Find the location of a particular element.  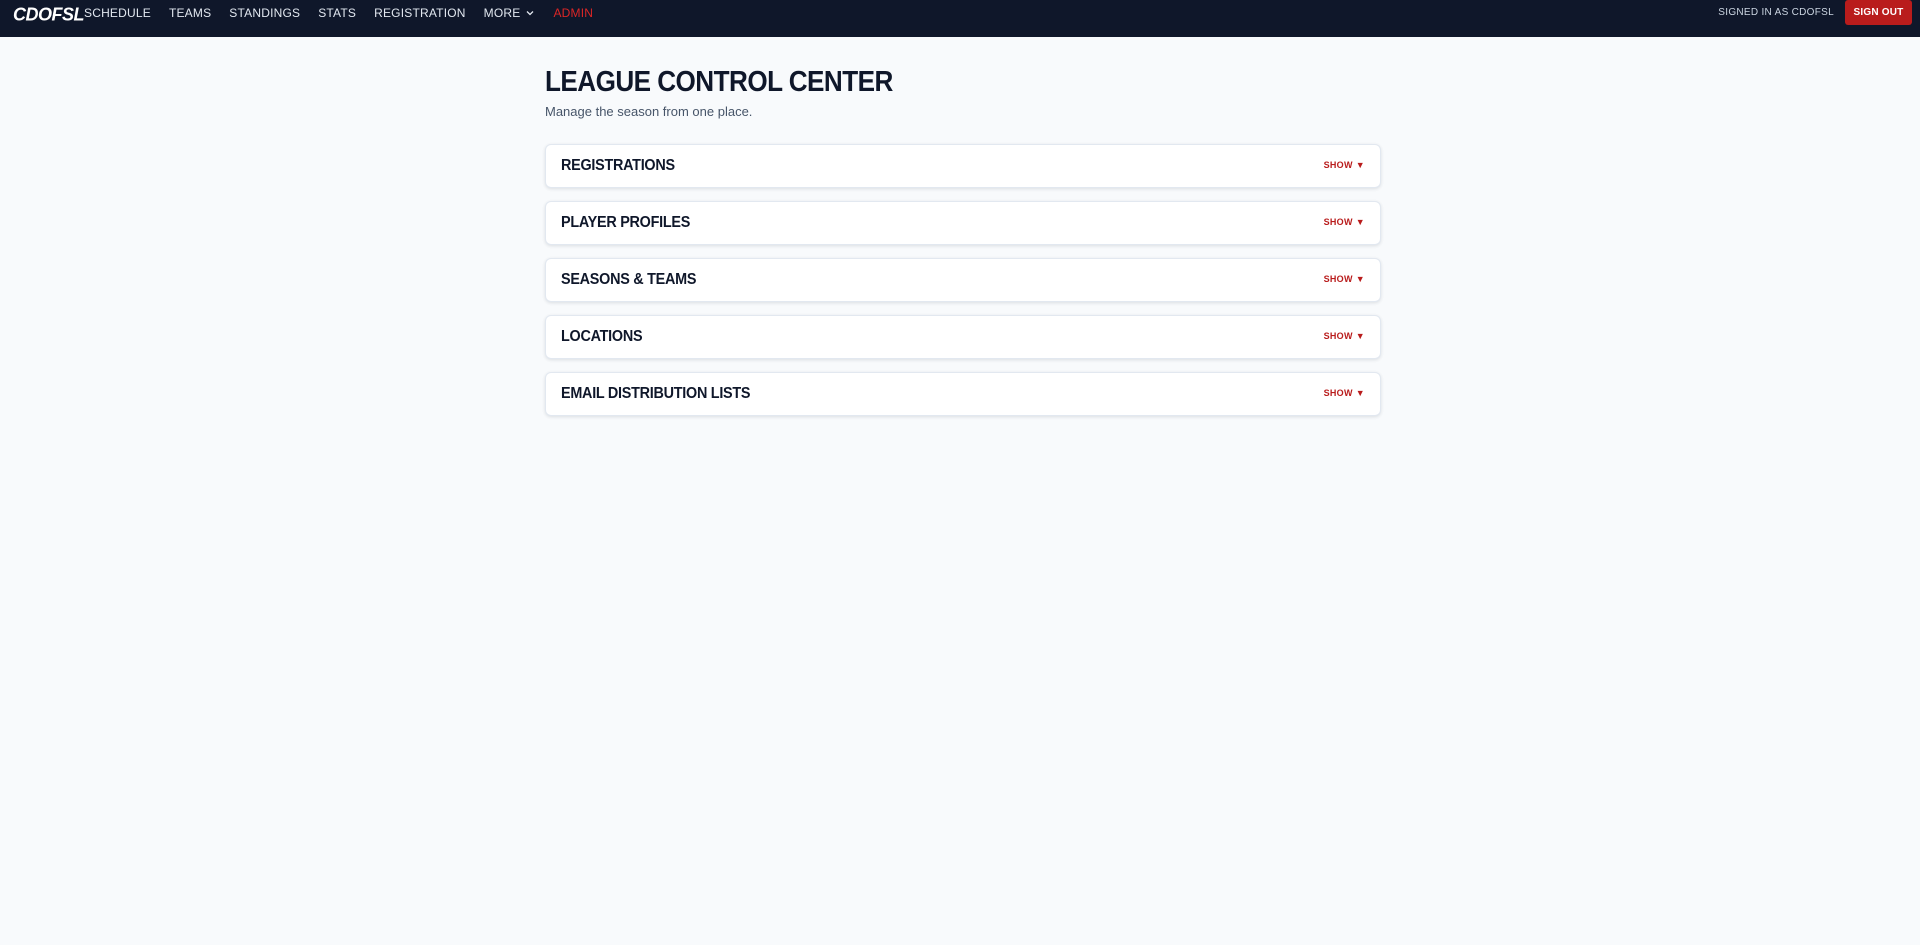

panel-title: REGISTRATIONS is located at coordinates (618, 165).